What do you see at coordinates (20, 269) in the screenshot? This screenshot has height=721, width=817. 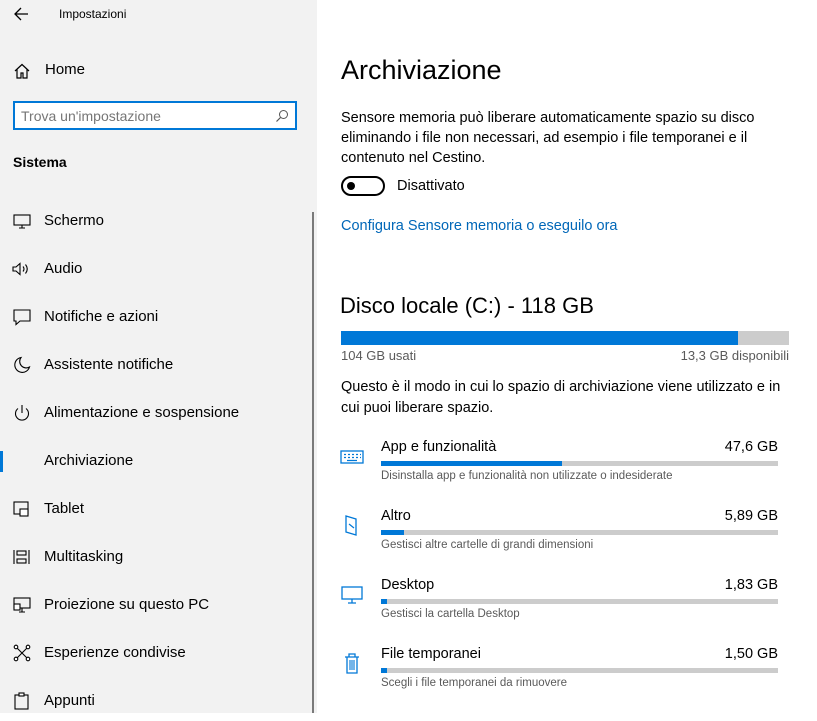 I see `speaker-icon` at bounding box center [20, 269].